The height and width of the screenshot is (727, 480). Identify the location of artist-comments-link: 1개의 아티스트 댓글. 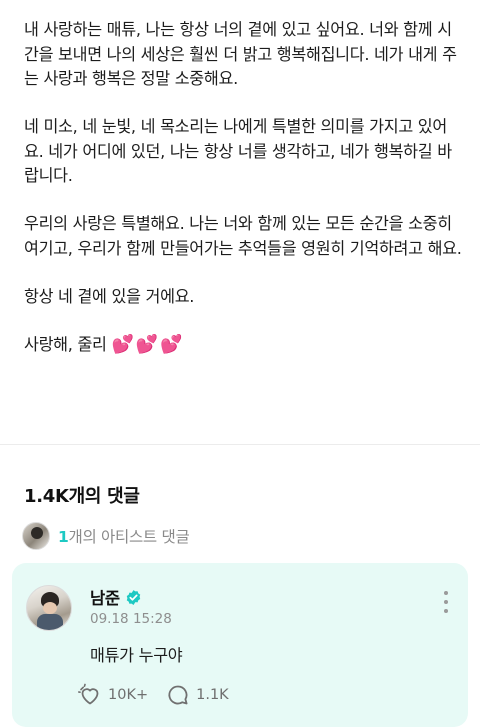
(106, 536).